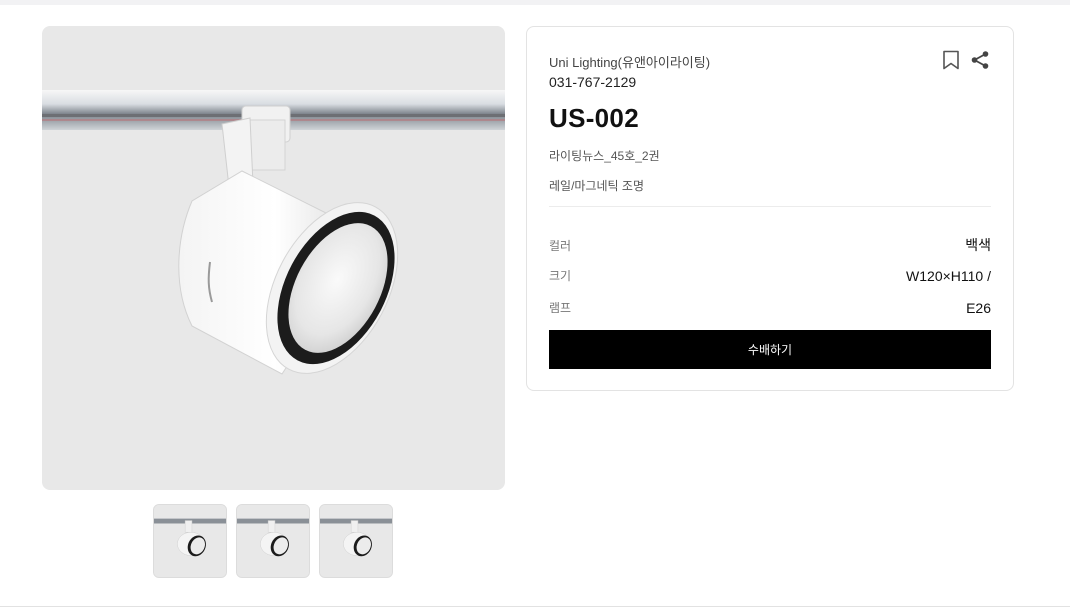  I want to click on share-icon, so click(980, 60).